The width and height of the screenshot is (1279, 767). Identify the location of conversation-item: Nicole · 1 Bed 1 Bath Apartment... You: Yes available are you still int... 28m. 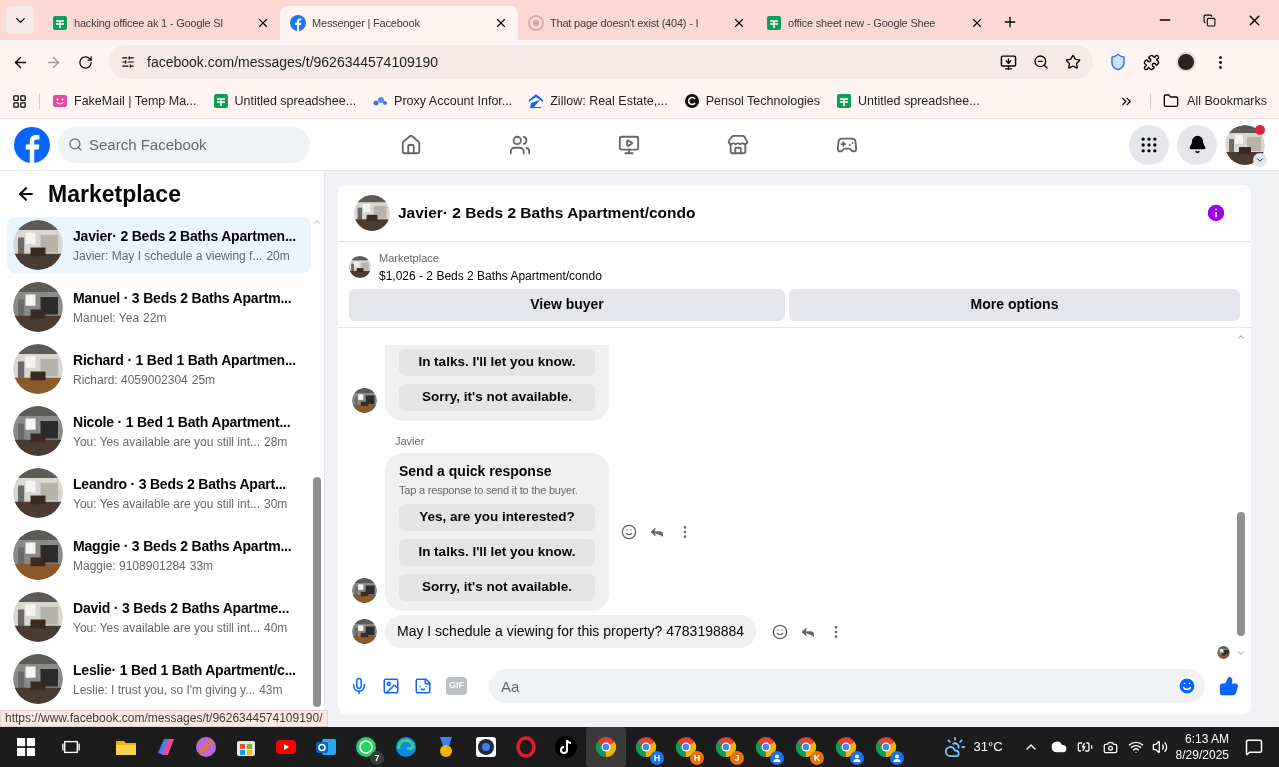
(159, 431).